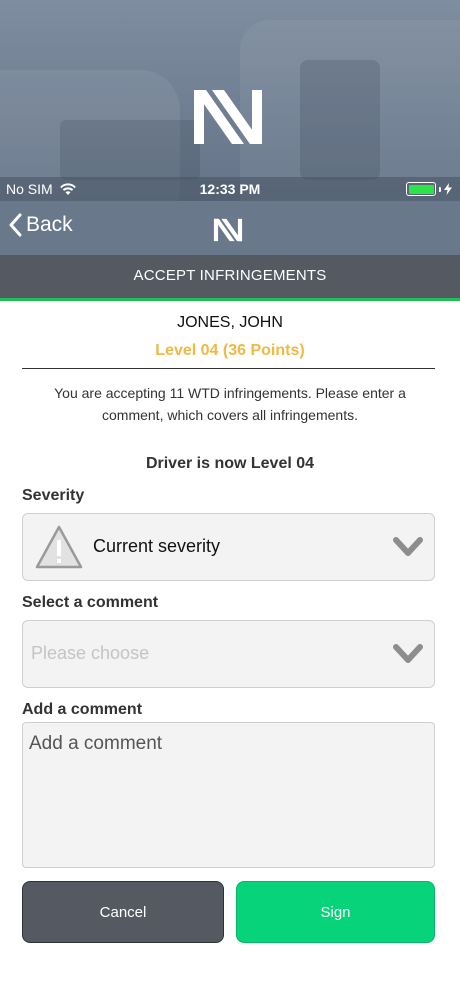 The width and height of the screenshot is (460, 996). I want to click on battery-indicator, so click(429, 189).